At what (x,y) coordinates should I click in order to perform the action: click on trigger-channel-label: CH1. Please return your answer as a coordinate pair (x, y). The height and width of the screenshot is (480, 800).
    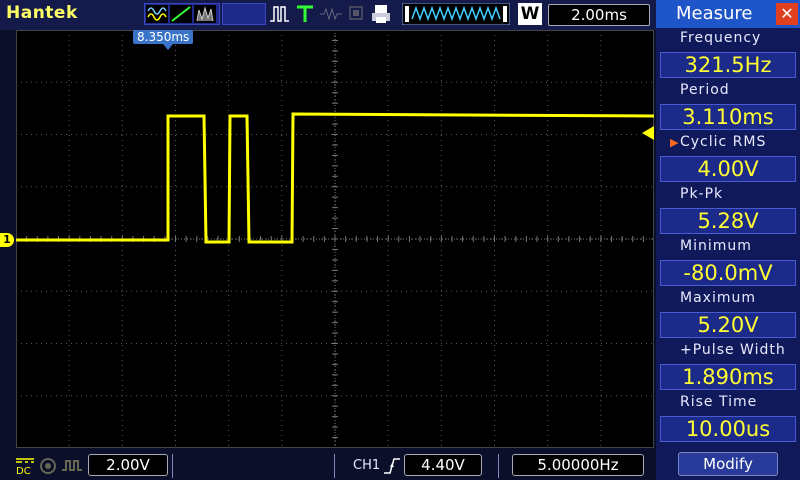
    Looking at the image, I should click on (367, 465).